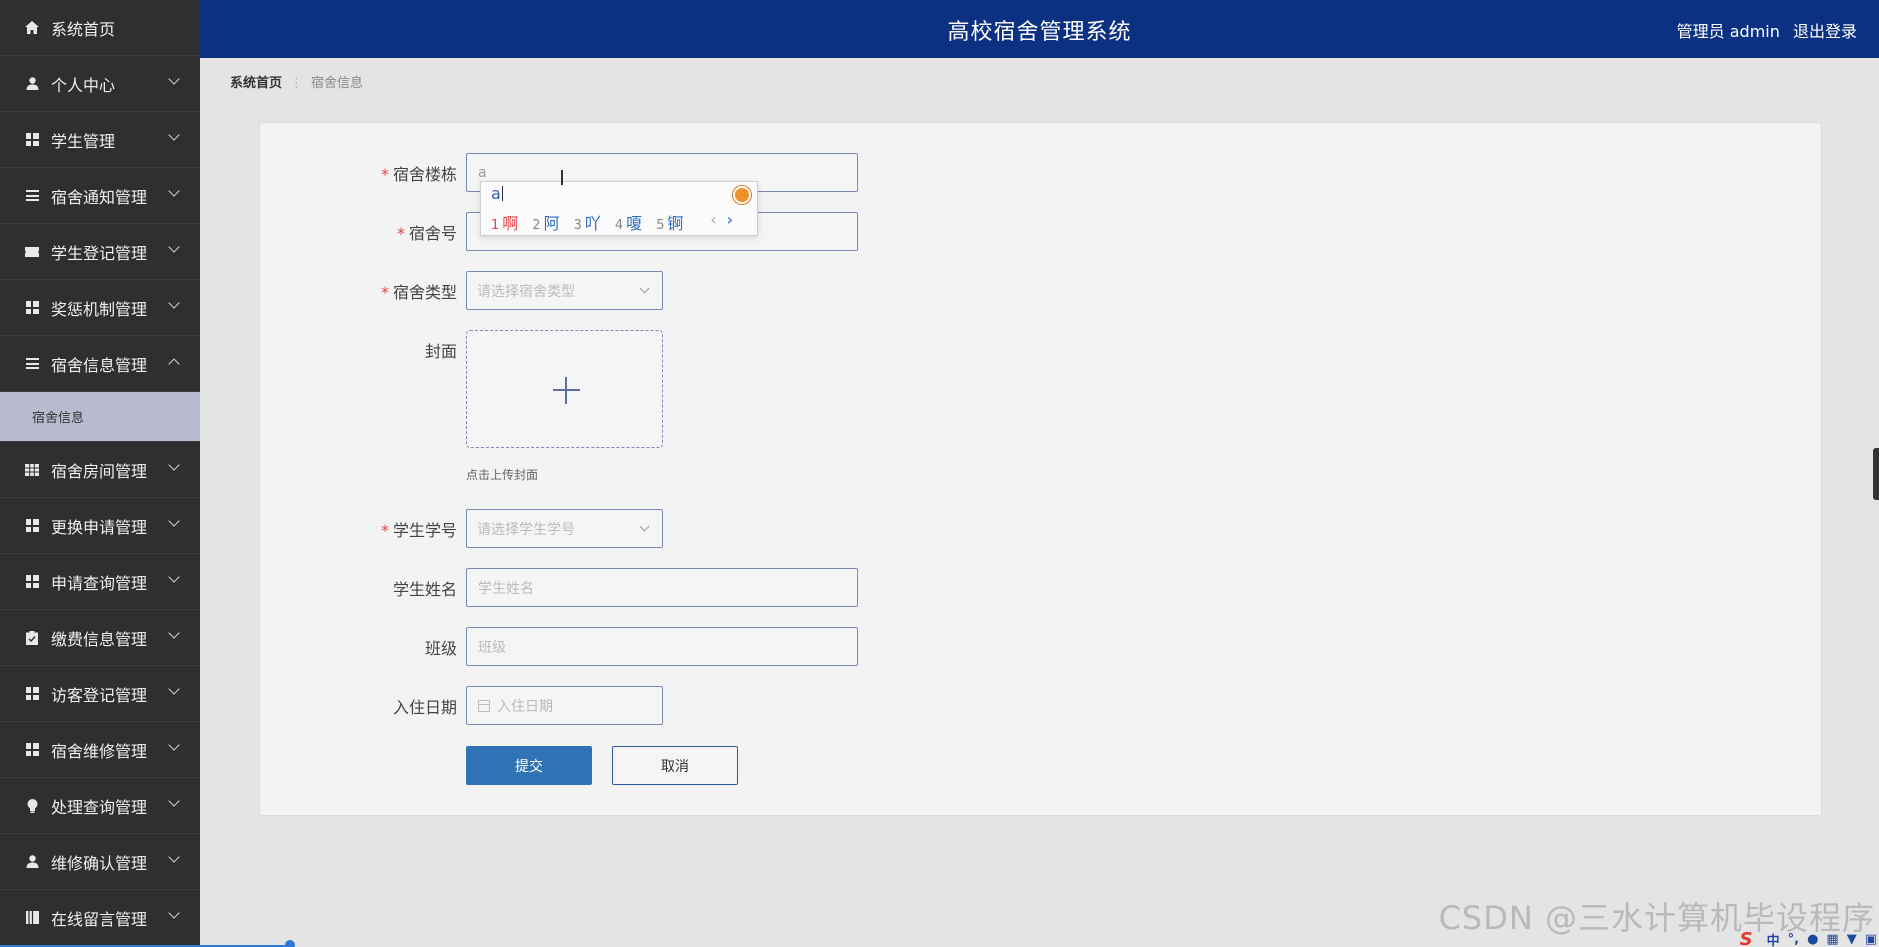 The image size is (1879, 947). I want to click on cancel-button: 取消, so click(675, 765).